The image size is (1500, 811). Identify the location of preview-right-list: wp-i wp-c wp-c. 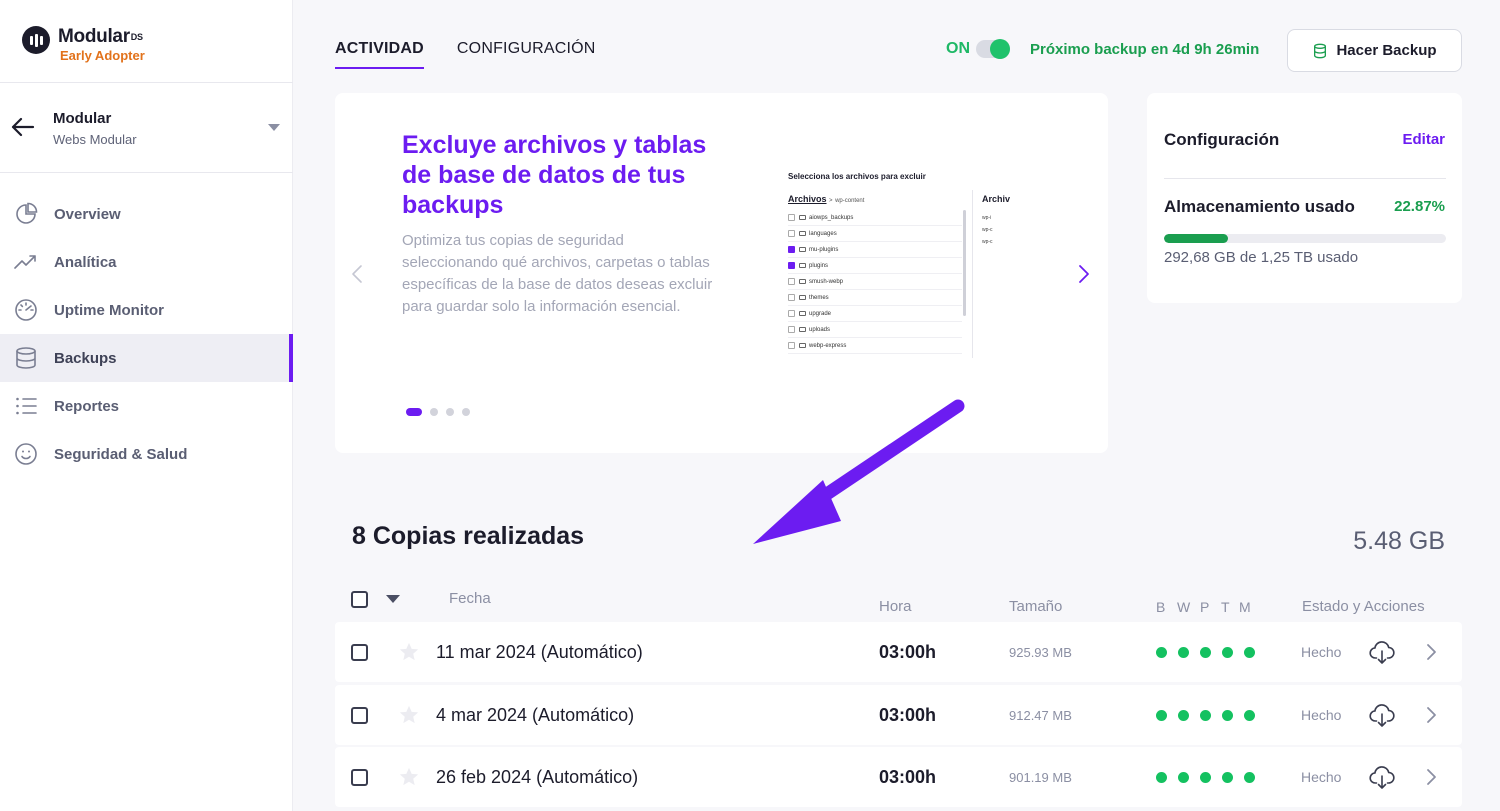
(987, 230).